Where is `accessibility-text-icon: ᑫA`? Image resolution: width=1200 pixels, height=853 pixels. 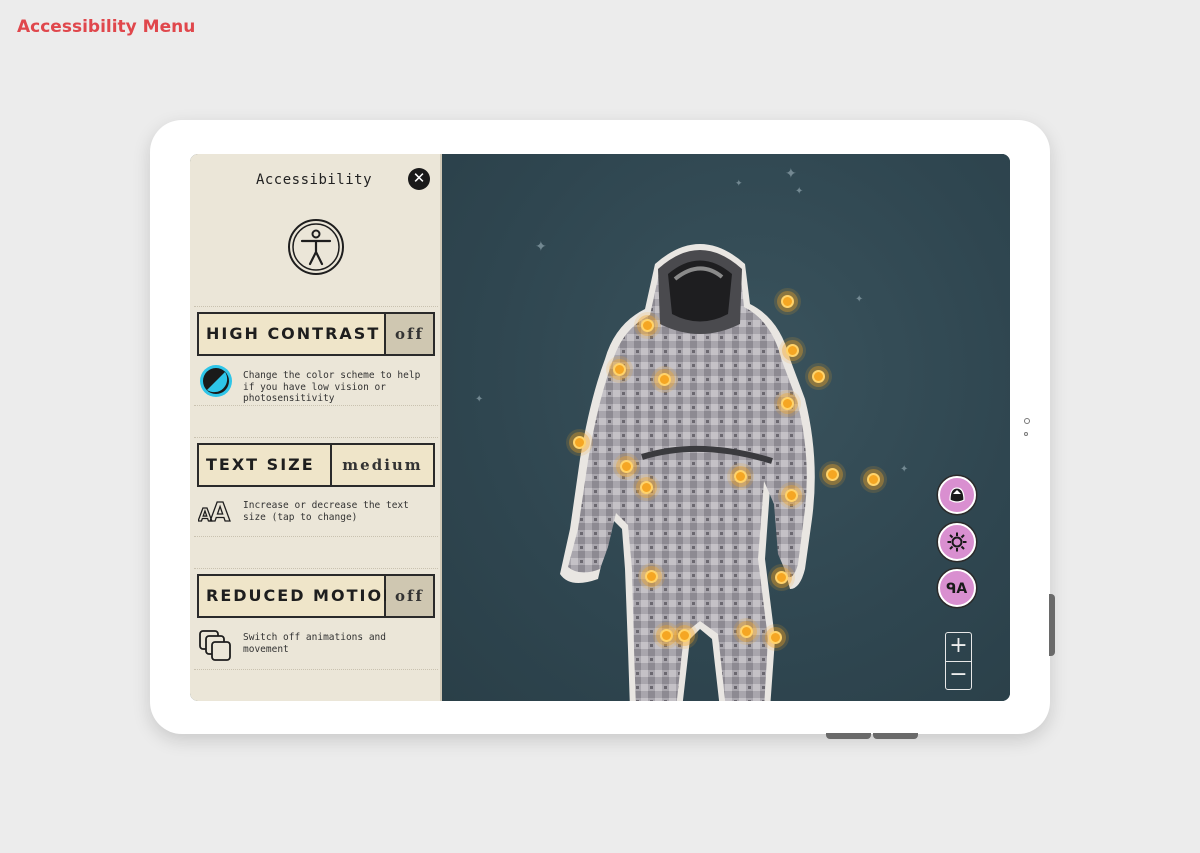
accessibility-text-icon: ᑫA is located at coordinates (956, 589).